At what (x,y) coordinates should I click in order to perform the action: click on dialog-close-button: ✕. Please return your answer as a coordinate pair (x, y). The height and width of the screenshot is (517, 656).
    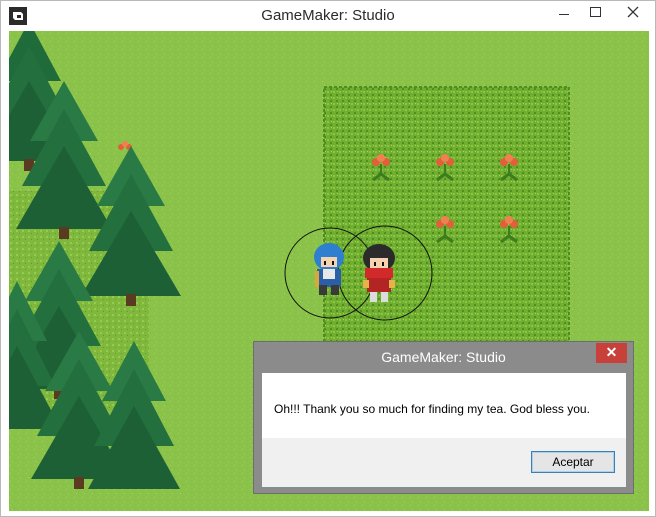
    Looking at the image, I should click on (611, 353).